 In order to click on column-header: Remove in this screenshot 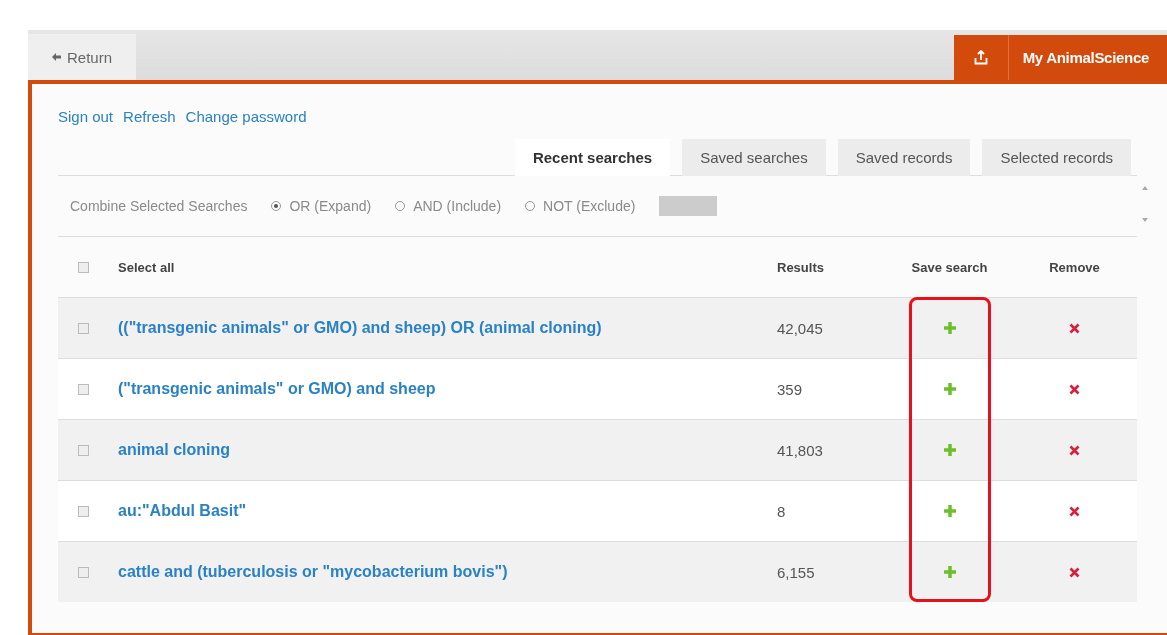, I will do `click(1074, 267)`.